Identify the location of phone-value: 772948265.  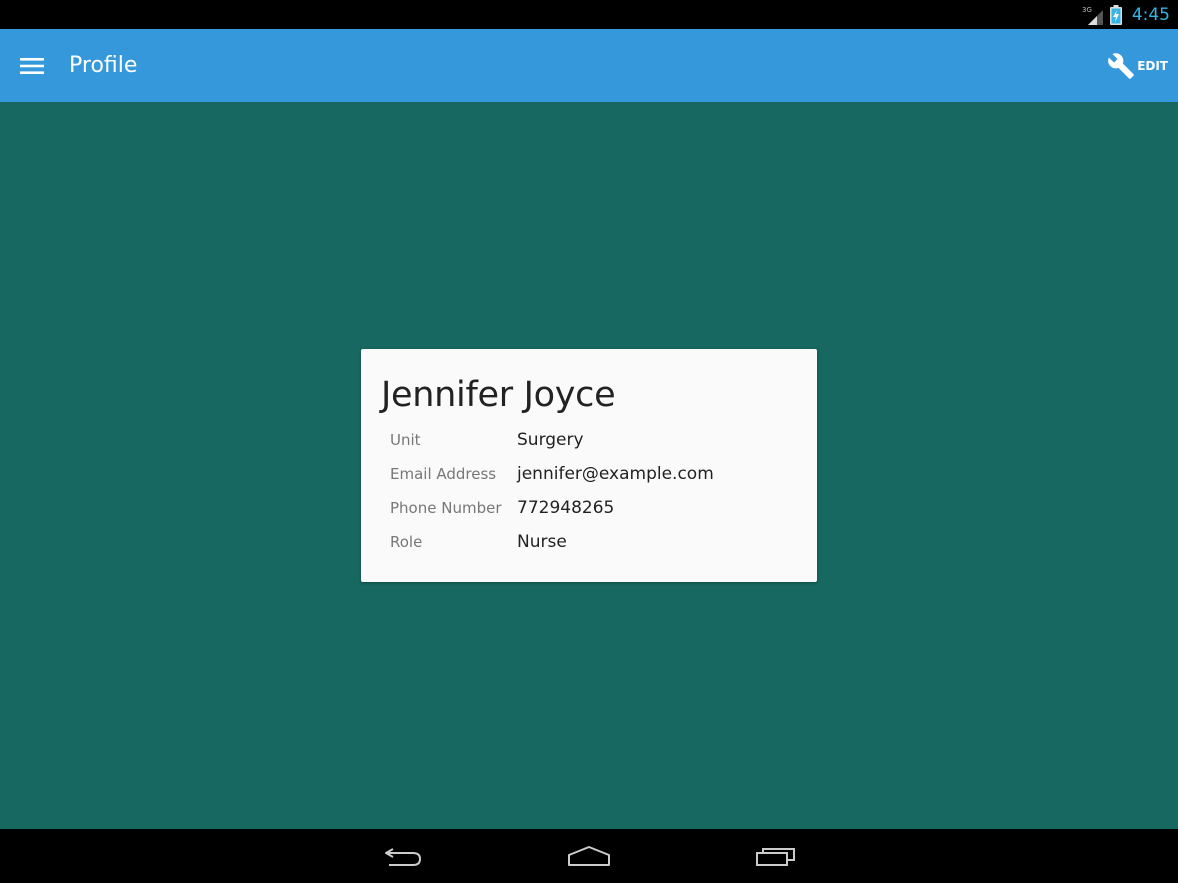
(566, 508).